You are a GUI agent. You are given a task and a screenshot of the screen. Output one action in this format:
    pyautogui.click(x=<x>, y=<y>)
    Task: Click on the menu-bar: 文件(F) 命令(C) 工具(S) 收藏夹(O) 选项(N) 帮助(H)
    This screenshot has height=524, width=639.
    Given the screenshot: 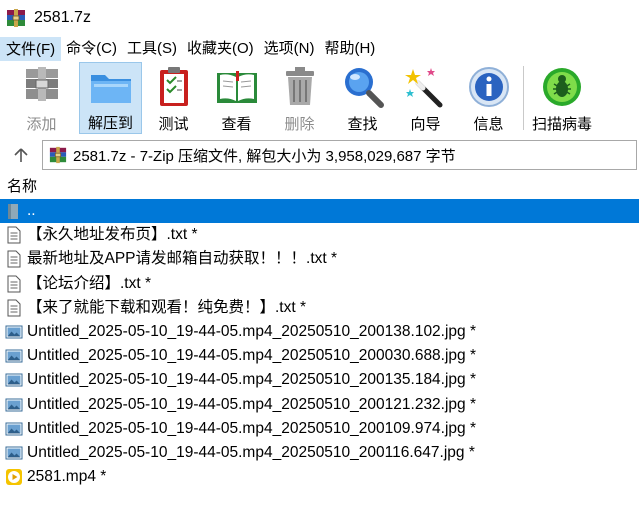 What is the action you would take?
    pyautogui.click(x=319, y=49)
    